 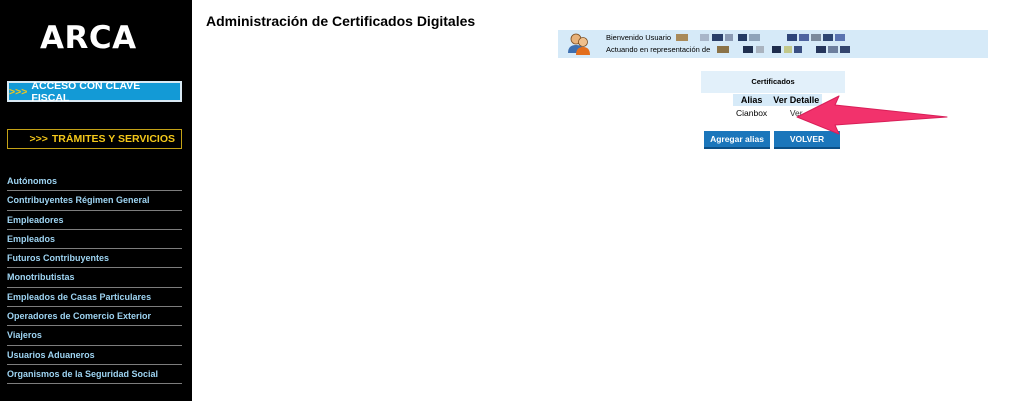 I want to click on alias-column-header: Alias, so click(x=752, y=100).